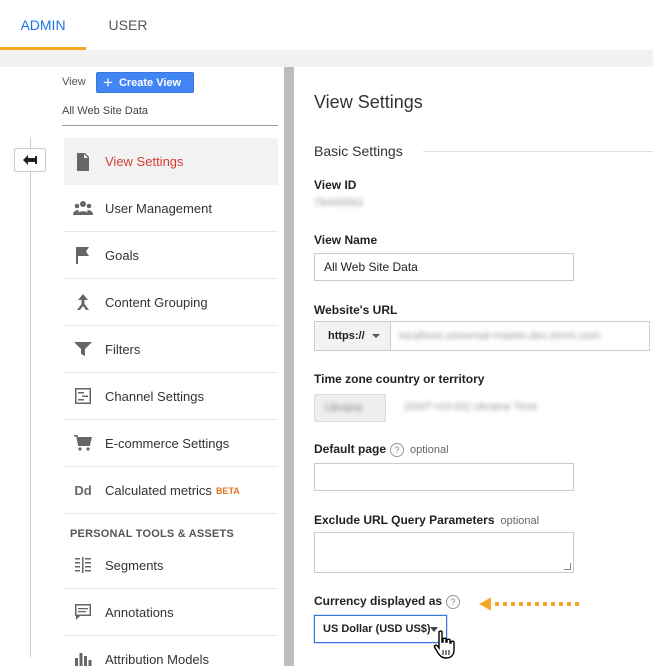  Describe the element at coordinates (346, 240) in the screenshot. I see `view-name-label: View Name` at that location.